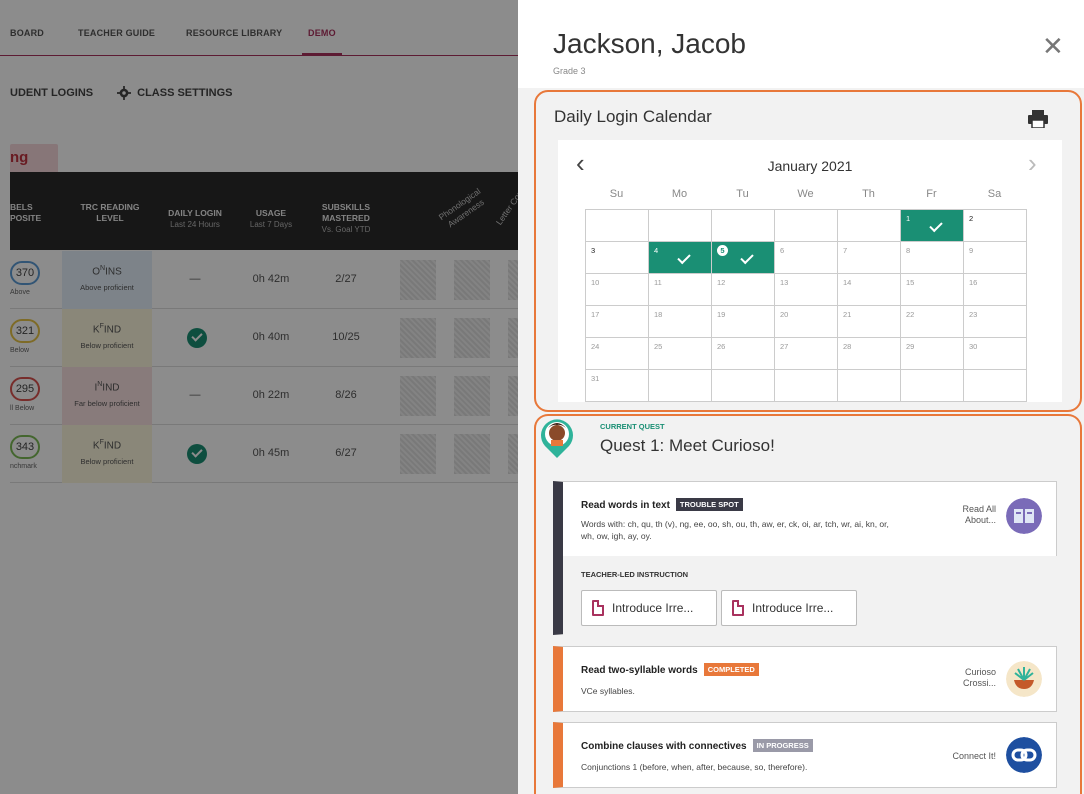 The height and width of the screenshot is (794, 1084). What do you see at coordinates (810, 166) in the screenshot?
I see `calendar-month: January 2021` at bounding box center [810, 166].